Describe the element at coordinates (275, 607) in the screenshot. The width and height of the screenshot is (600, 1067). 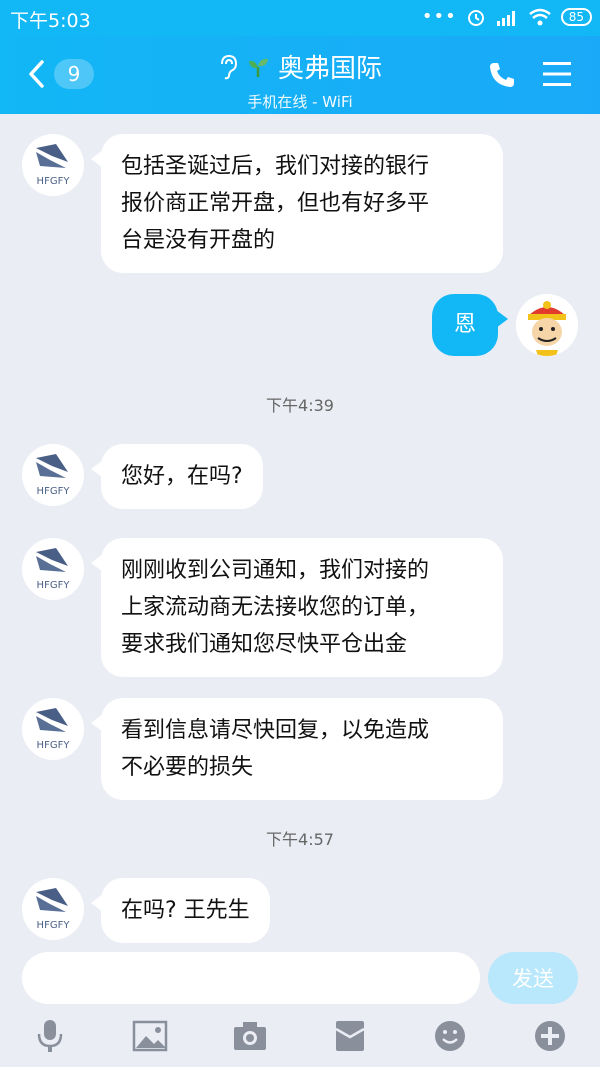
I see `message-line: 上家流动商无法接收您的订单，` at that location.